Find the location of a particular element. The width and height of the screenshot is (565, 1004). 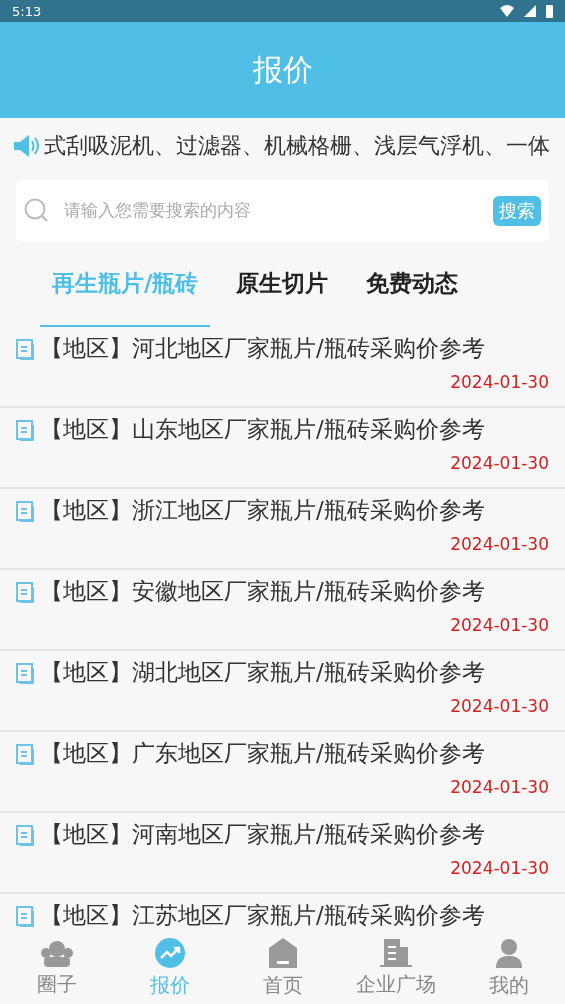

category-tab: 免费动态 is located at coordinates (412, 284).